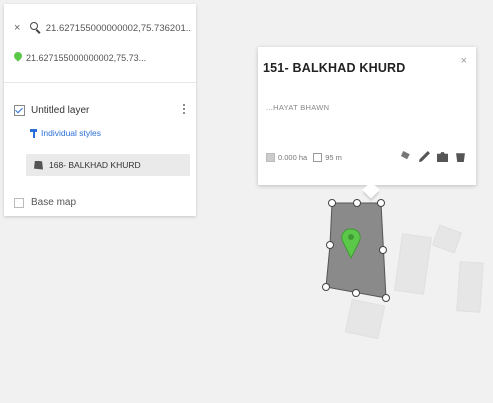  I want to click on parcel-polygon, so click(356, 250).